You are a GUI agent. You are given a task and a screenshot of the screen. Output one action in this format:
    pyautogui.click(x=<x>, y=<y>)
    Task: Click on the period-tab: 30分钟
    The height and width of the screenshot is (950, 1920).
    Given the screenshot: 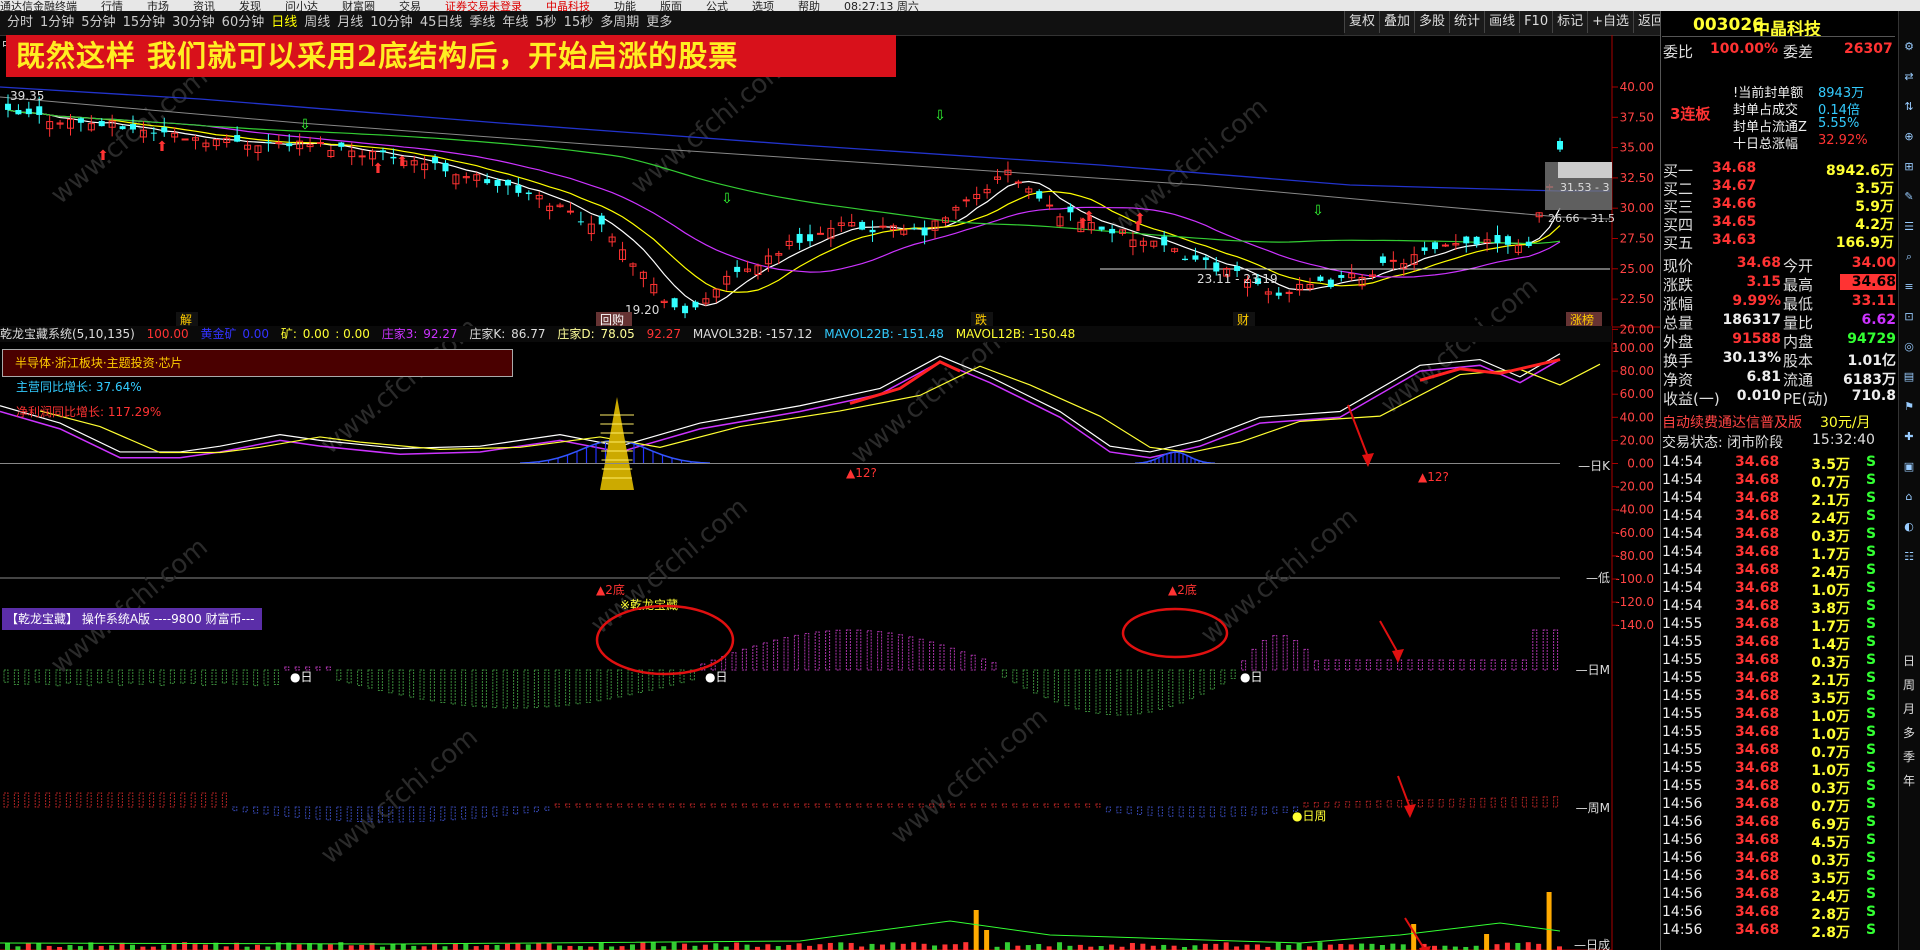 What is the action you would take?
    pyautogui.click(x=193, y=23)
    